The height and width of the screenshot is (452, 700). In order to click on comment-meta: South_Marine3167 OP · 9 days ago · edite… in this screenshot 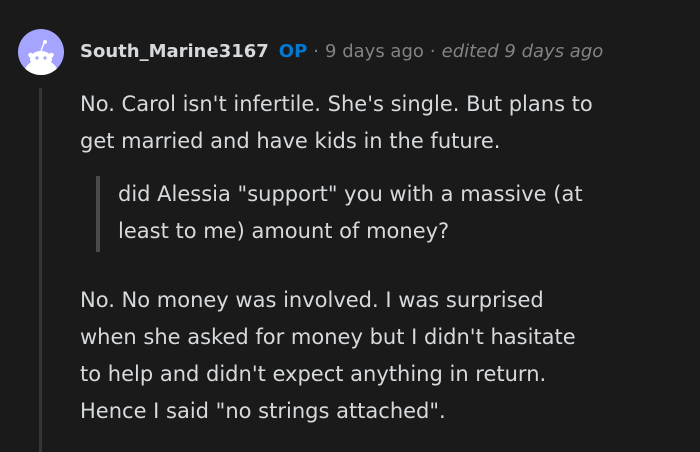, I will do `click(341, 52)`.